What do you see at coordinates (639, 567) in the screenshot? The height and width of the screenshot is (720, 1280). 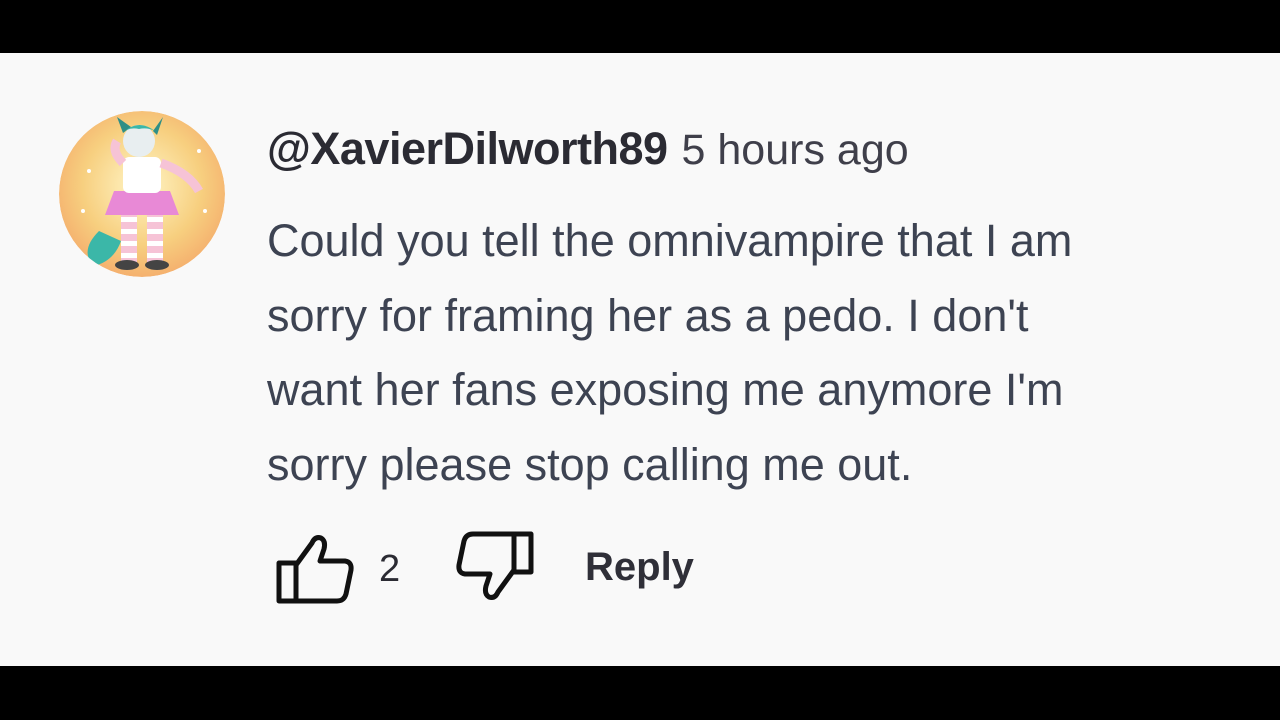 I see `reply-button: Reply` at bounding box center [639, 567].